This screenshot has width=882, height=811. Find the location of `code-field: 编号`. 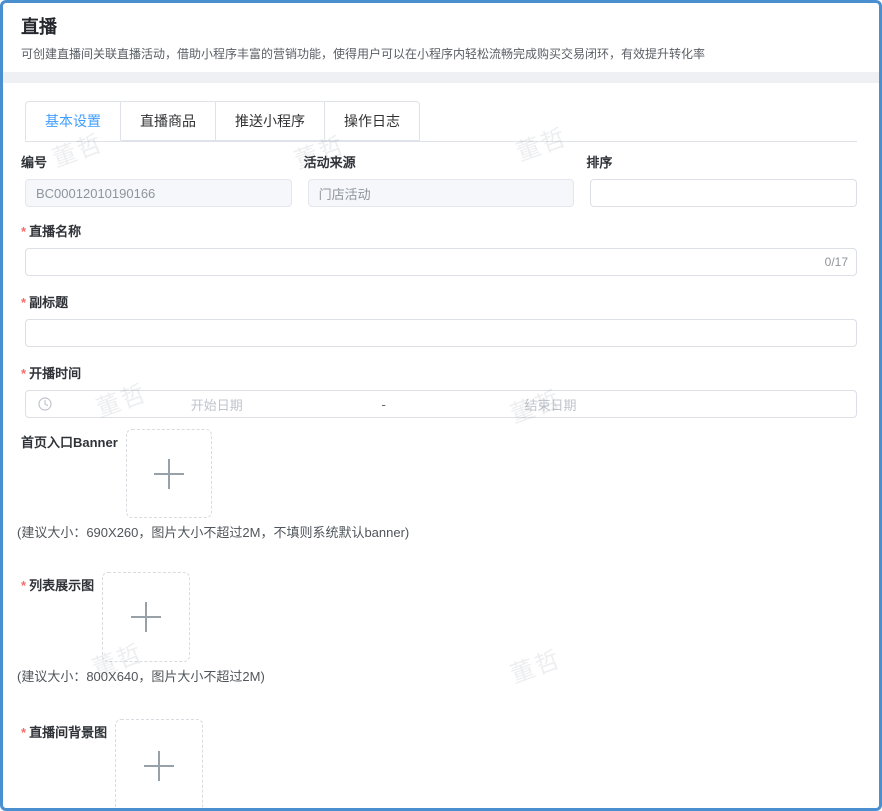

code-field: 编号 is located at coordinates (156, 181).